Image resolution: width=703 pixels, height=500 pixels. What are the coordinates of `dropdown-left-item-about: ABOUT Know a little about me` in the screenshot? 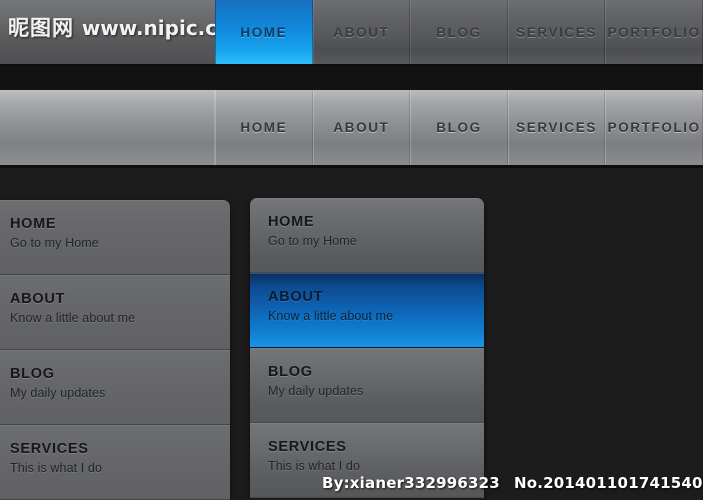 It's located at (115, 312).